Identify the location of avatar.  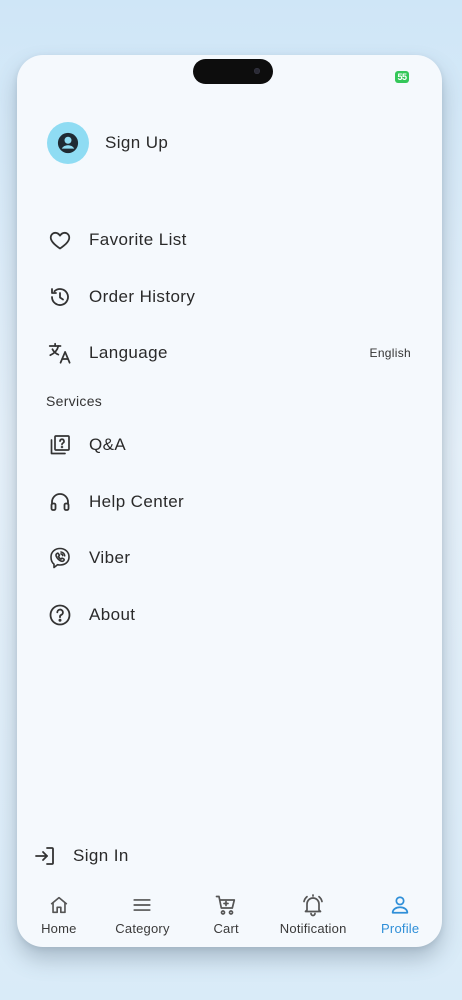
(68, 143).